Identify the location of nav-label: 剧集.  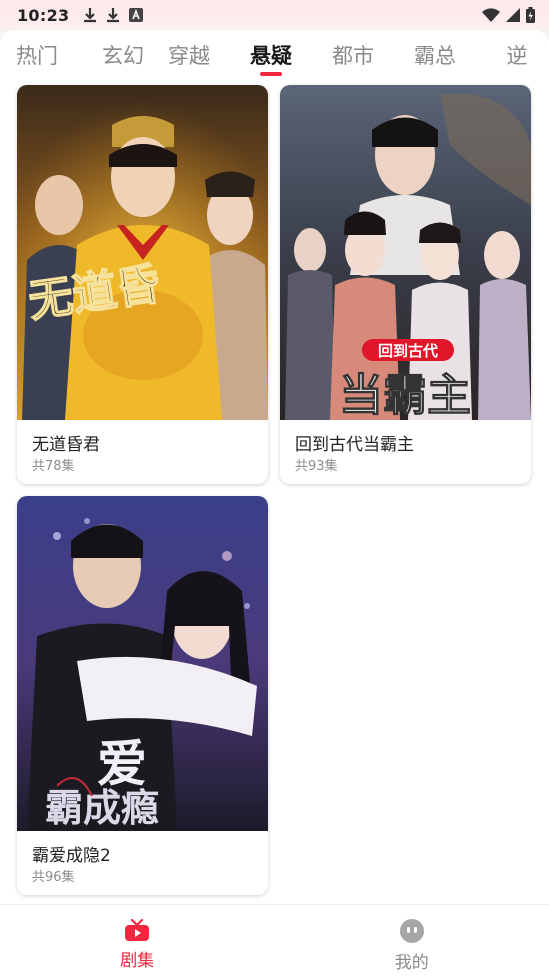
(137, 961).